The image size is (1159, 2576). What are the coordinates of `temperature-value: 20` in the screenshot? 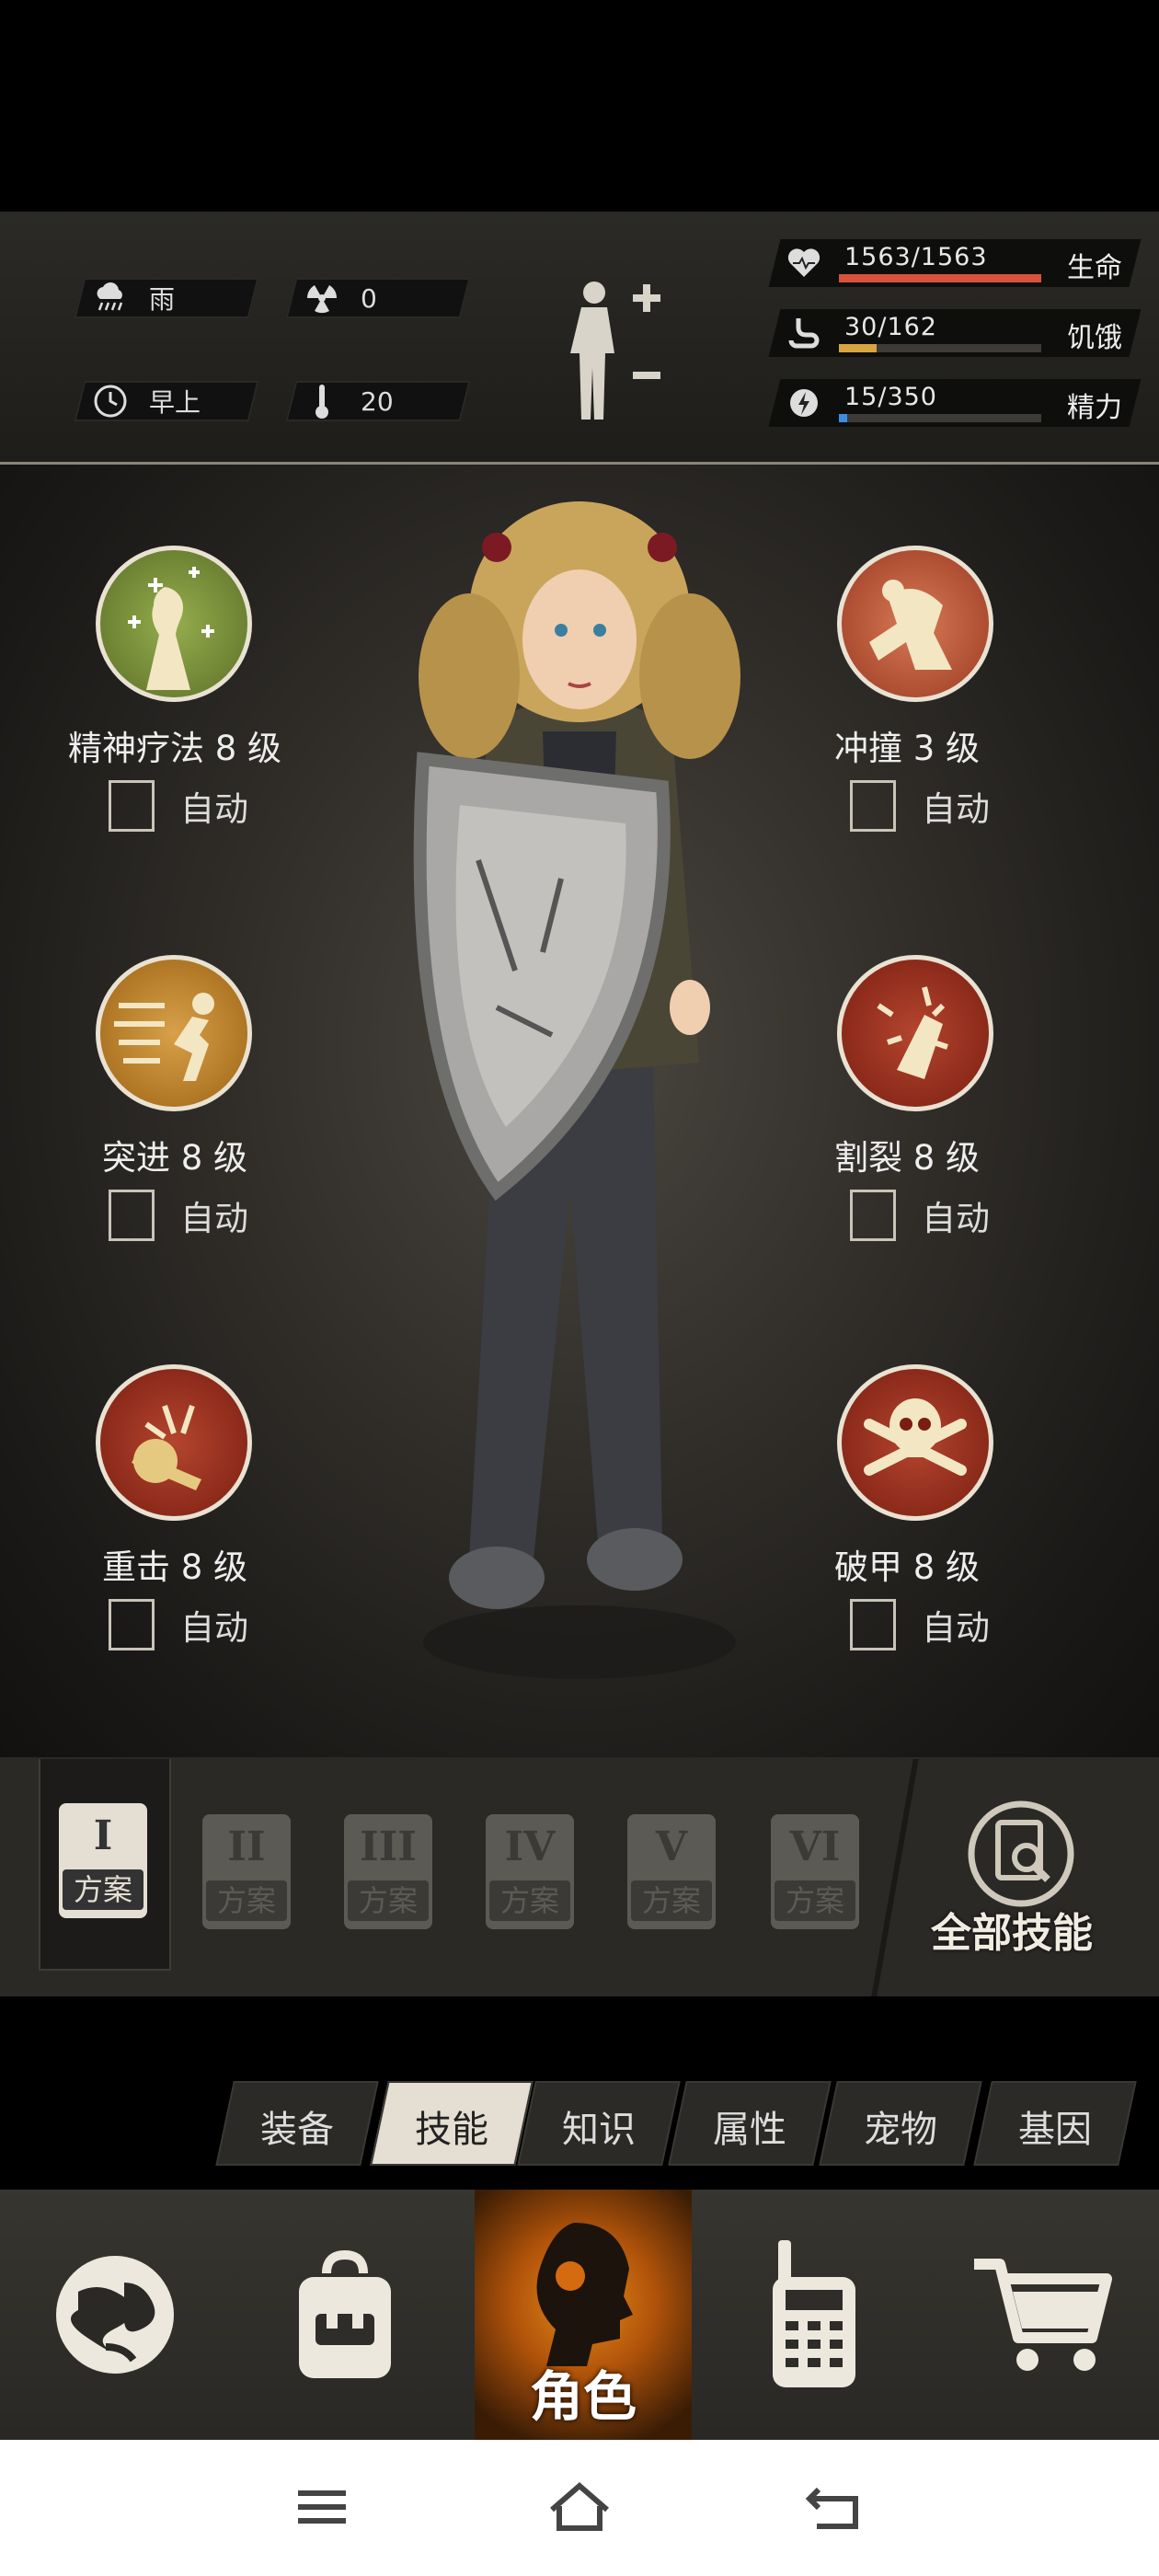 It's located at (377, 401).